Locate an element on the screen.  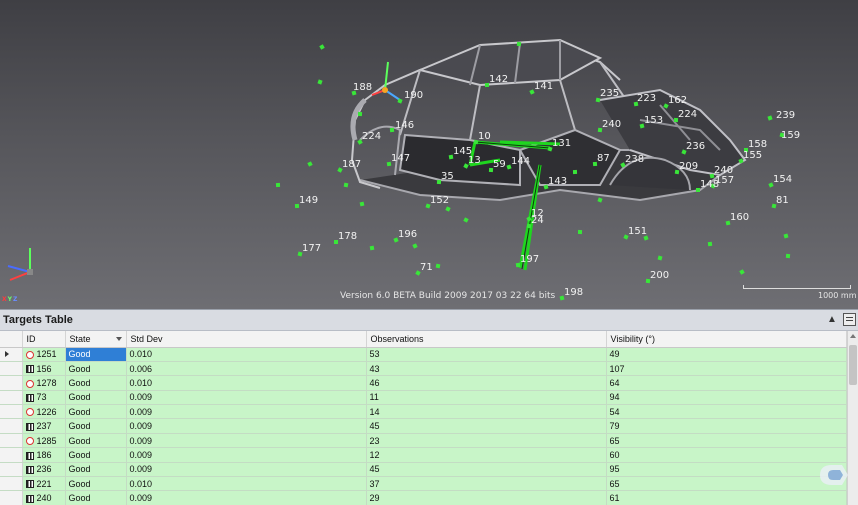
cell-visibility: 79 is located at coordinates (726, 426).